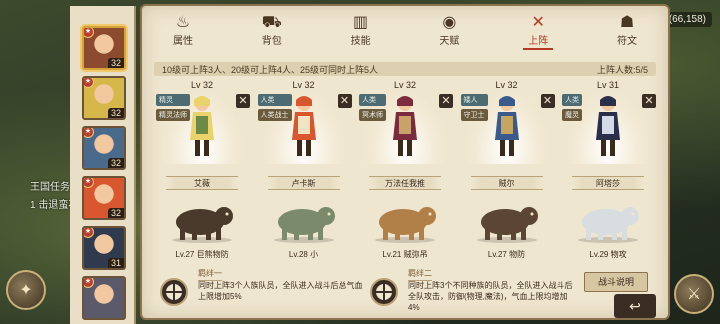 The height and width of the screenshot is (324, 720). Describe the element at coordinates (173, 115) in the screenshot. I see `class-tag: 精灵法师` at that location.